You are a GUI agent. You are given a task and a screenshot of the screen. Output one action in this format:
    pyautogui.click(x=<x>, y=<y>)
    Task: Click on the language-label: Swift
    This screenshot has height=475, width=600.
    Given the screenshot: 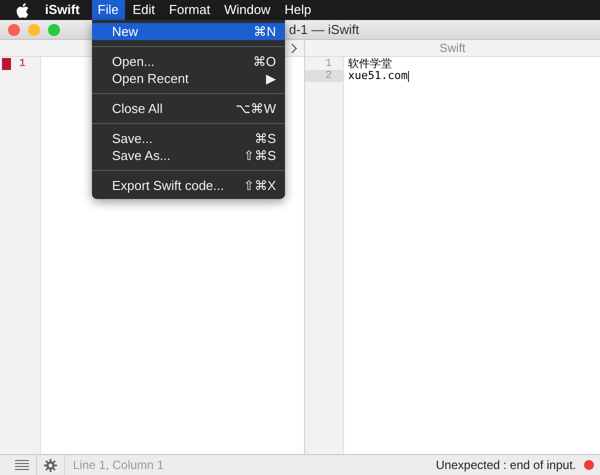 What is the action you would take?
    pyautogui.click(x=452, y=48)
    